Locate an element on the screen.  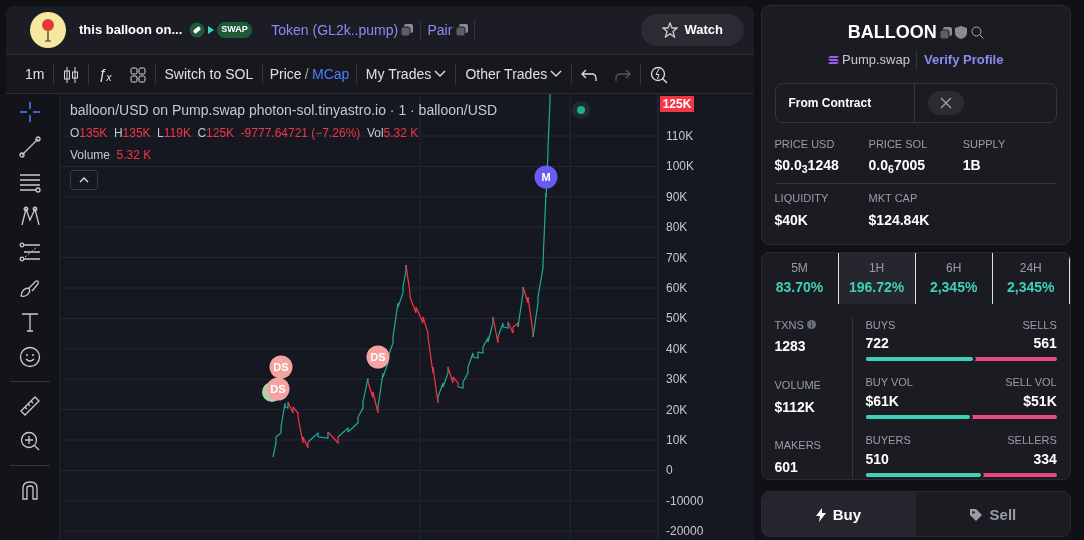
period-tab: 5M 83.70% is located at coordinates (800, 278).